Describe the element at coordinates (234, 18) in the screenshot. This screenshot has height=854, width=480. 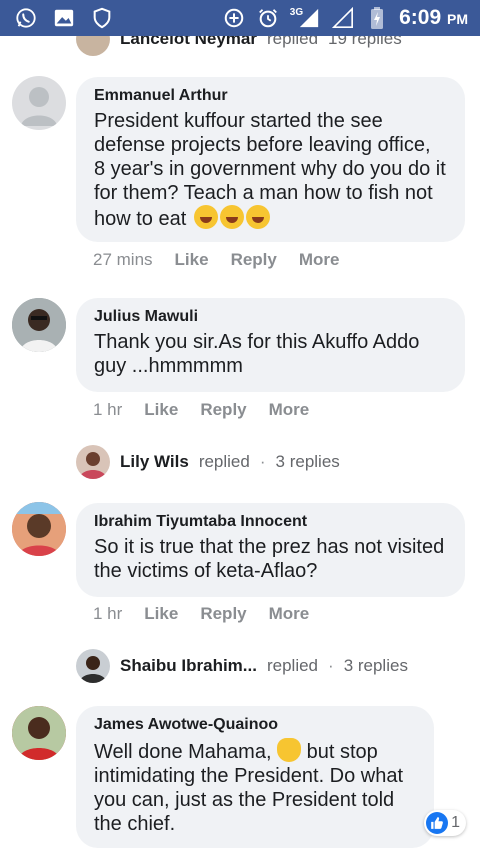
I see `data-saver-icon` at that location.